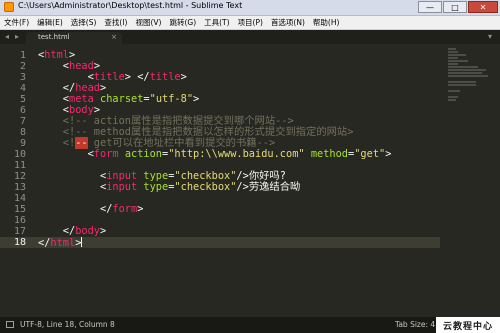 The width and height of the screenshot is (500, 333). Describe the element at coordinates (288, 22) in the screenshot. I see `menu-preferences: 首选项(N)` at that location.